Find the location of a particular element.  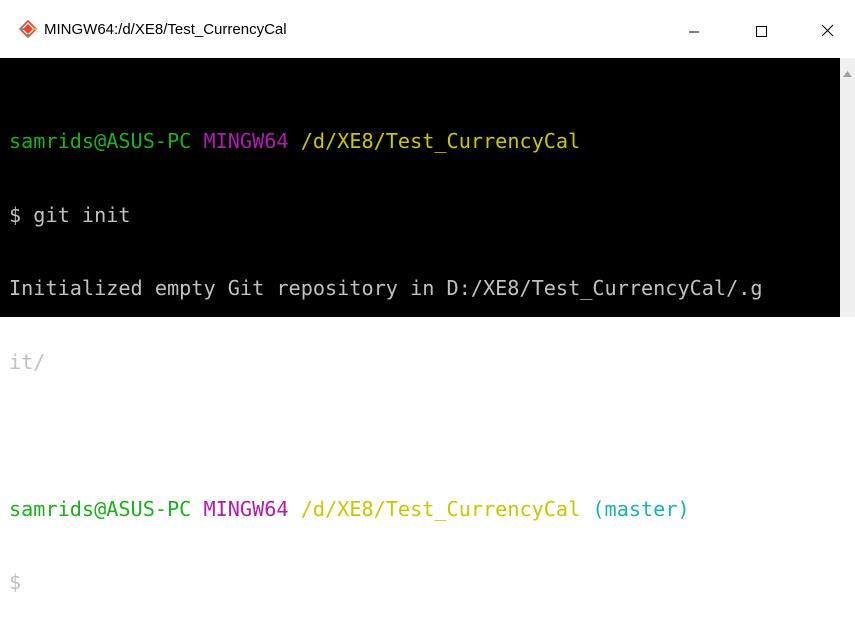

scroll-up-arrow-icon is located at coordinates (847, 70).